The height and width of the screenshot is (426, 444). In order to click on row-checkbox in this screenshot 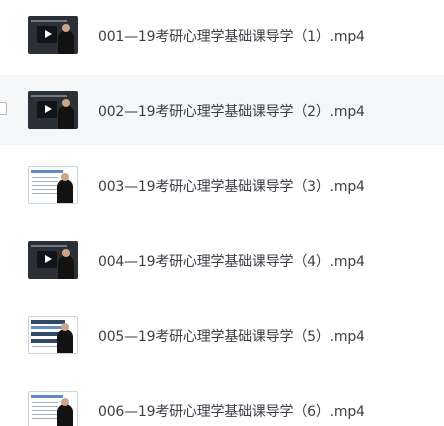, I will do `click(3, 108)`.